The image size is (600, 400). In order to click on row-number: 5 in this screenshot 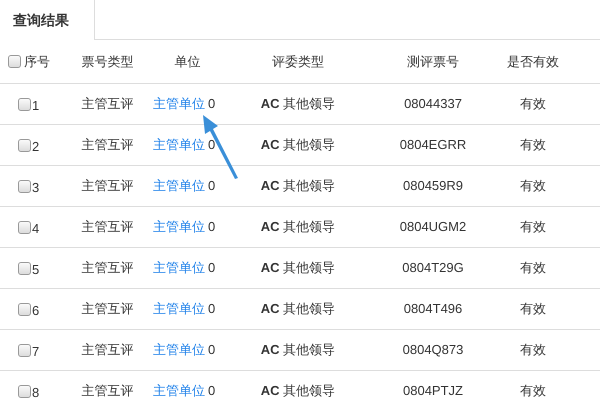, I will do `click(36, 270)`.